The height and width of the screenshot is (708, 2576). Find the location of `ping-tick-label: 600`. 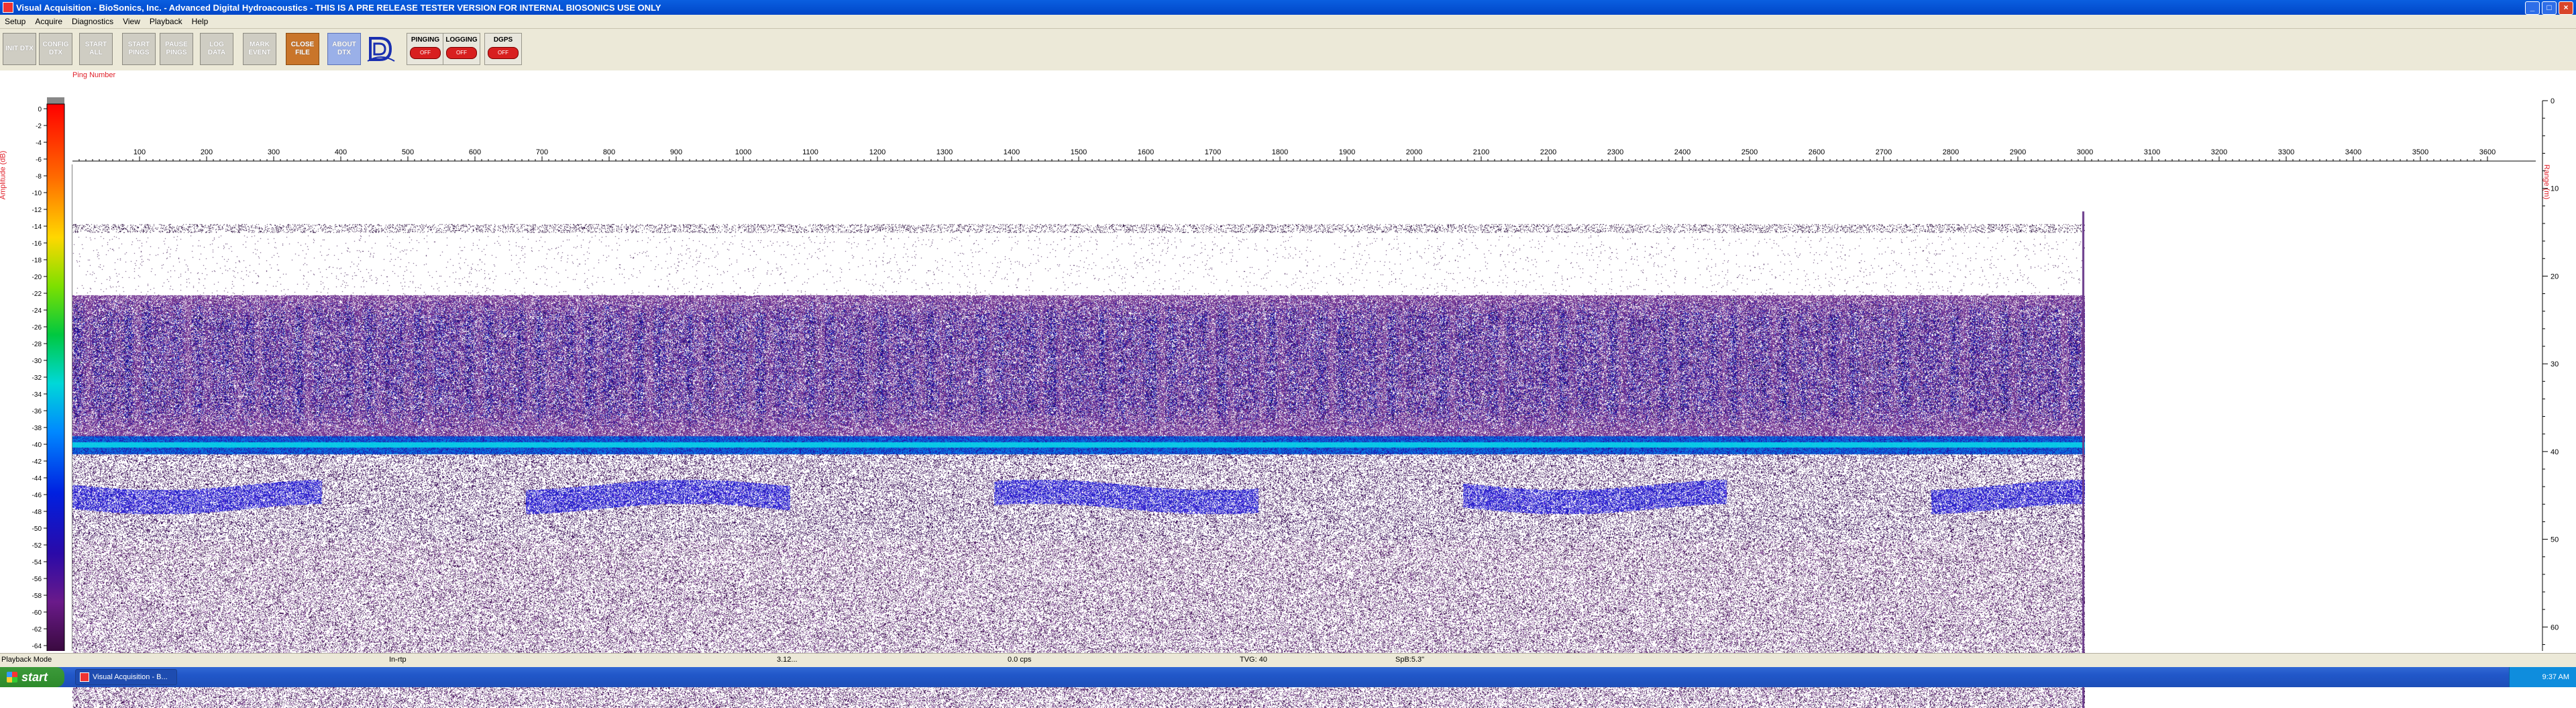

ping-tick-label: 600 is located at coordinates (475, 152).